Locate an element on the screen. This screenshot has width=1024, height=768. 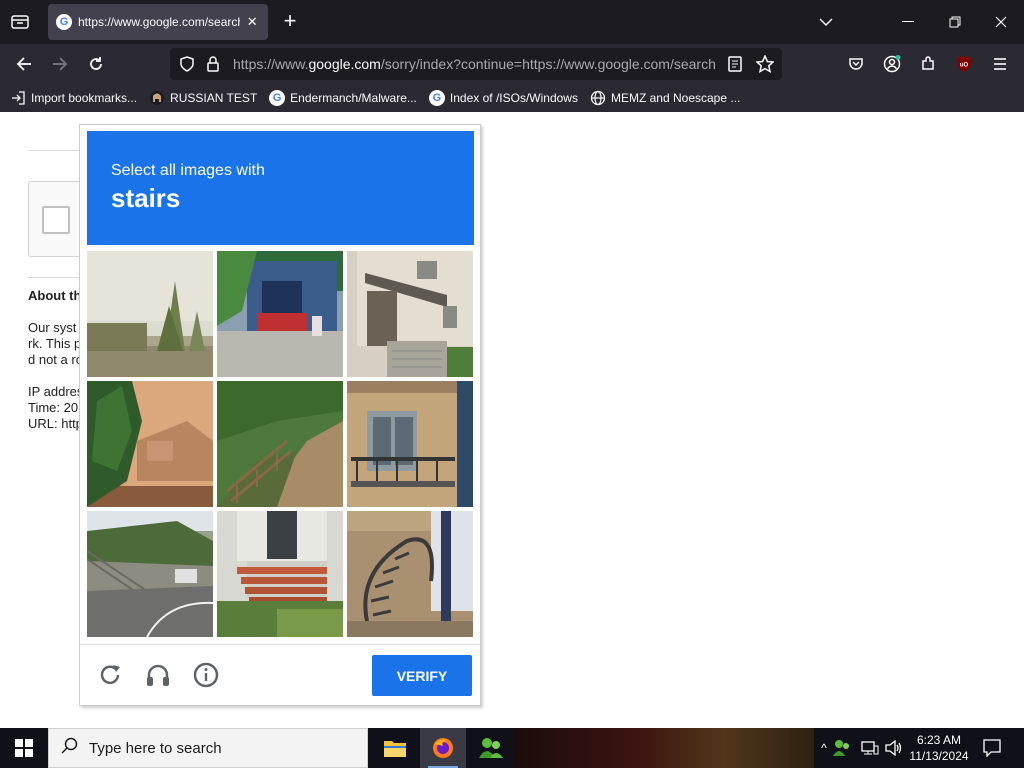
account-icon is located at coordinates (892, 64).